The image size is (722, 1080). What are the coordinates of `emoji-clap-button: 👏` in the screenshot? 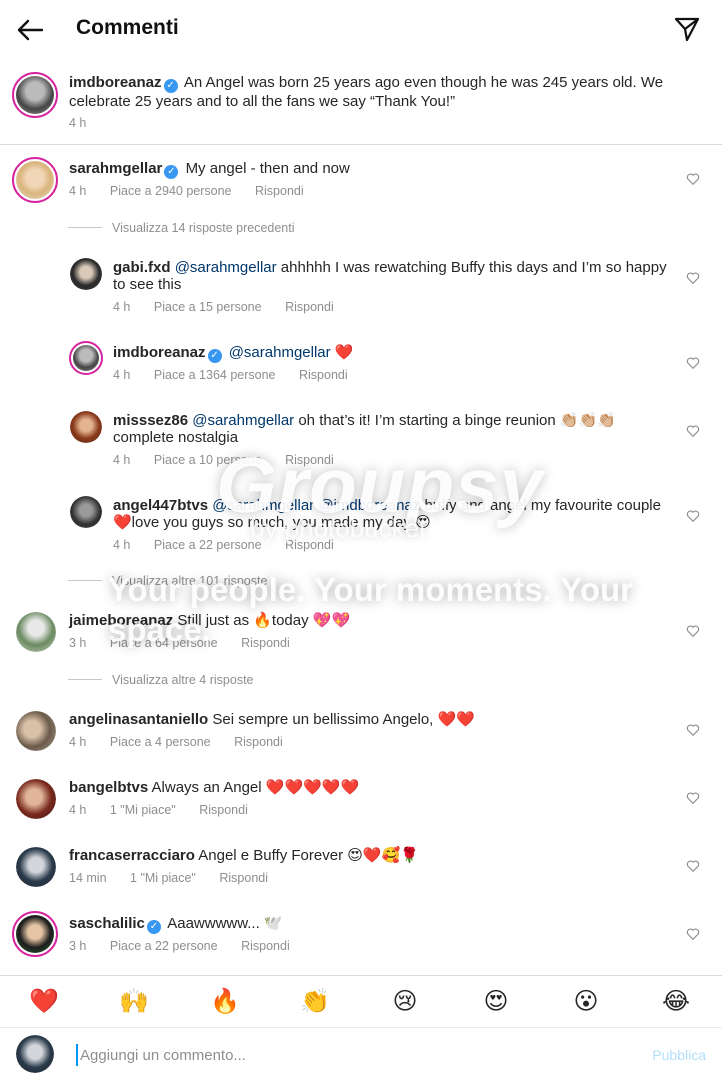 It's located at (315, 1002).